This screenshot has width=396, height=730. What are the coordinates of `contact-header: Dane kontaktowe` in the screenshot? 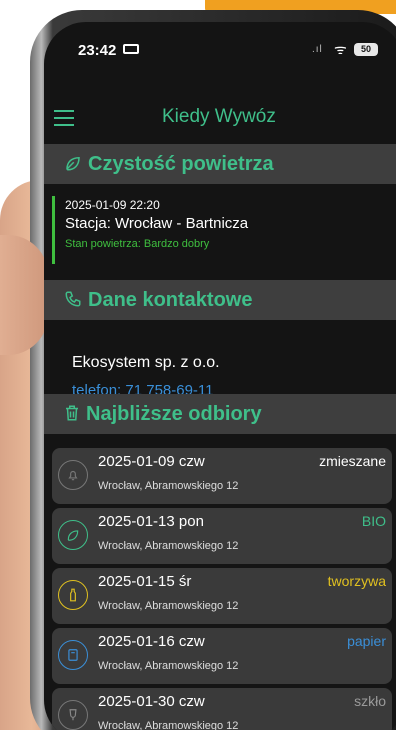 It's located at (170, 300).